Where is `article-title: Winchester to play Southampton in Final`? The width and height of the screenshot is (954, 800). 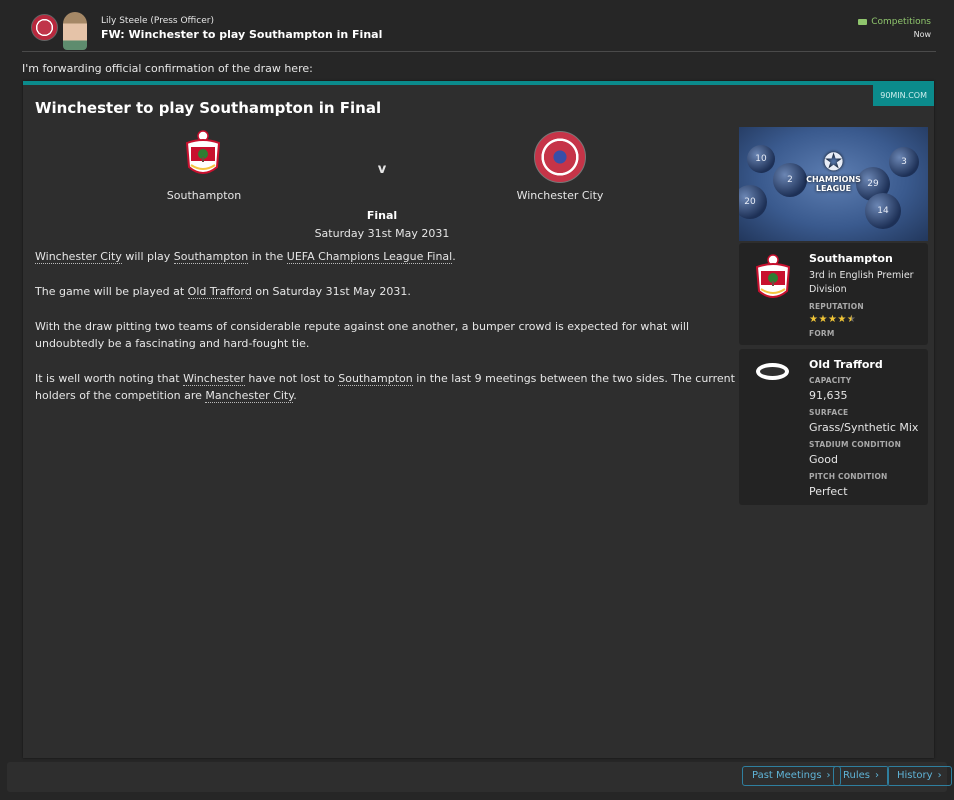 article-title: Winchester to play Southampton in Final is located at coordinates (208, 108).